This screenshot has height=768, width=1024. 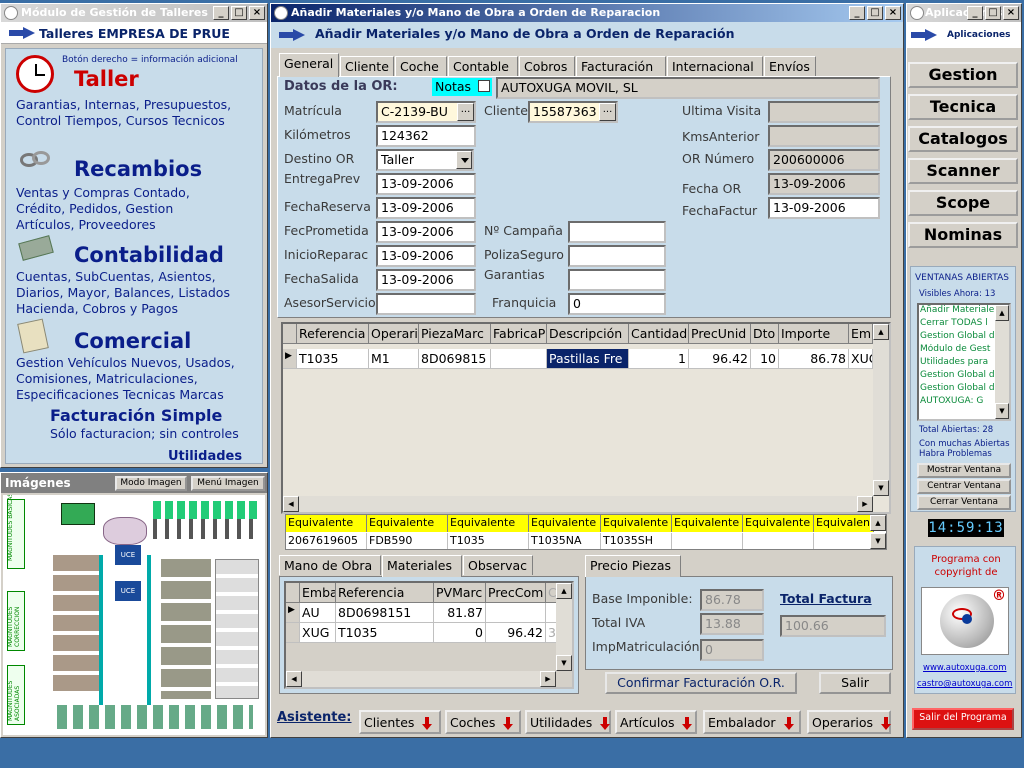 I want to click on table-cell: 86.78, so click(x=814, y=359).